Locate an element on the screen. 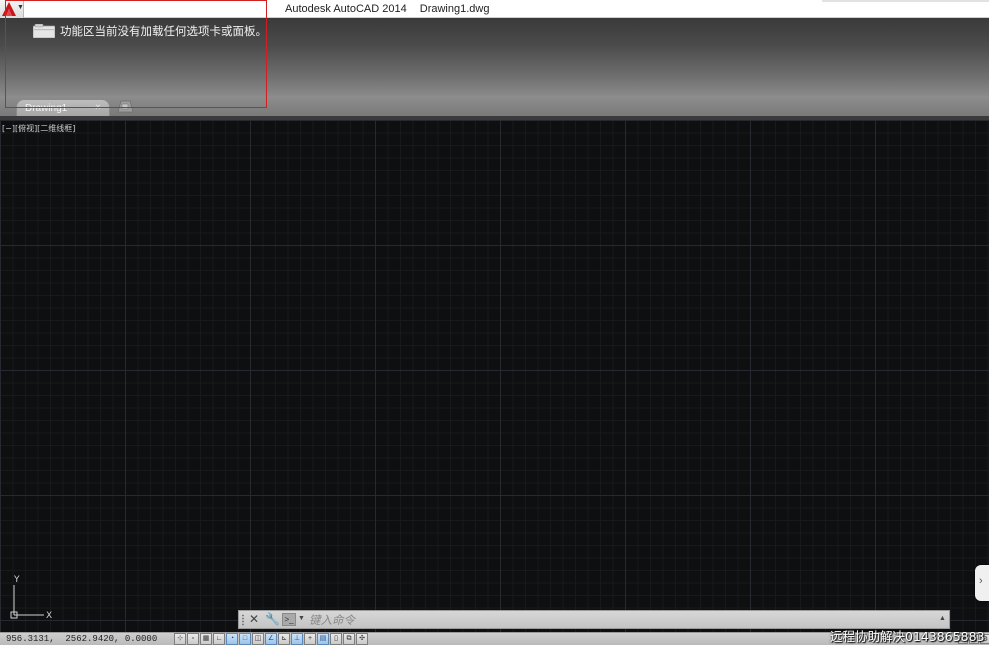 The image size is (989, 645). ortho-mode-icon: ∟ is located at coordinates (219, 639).